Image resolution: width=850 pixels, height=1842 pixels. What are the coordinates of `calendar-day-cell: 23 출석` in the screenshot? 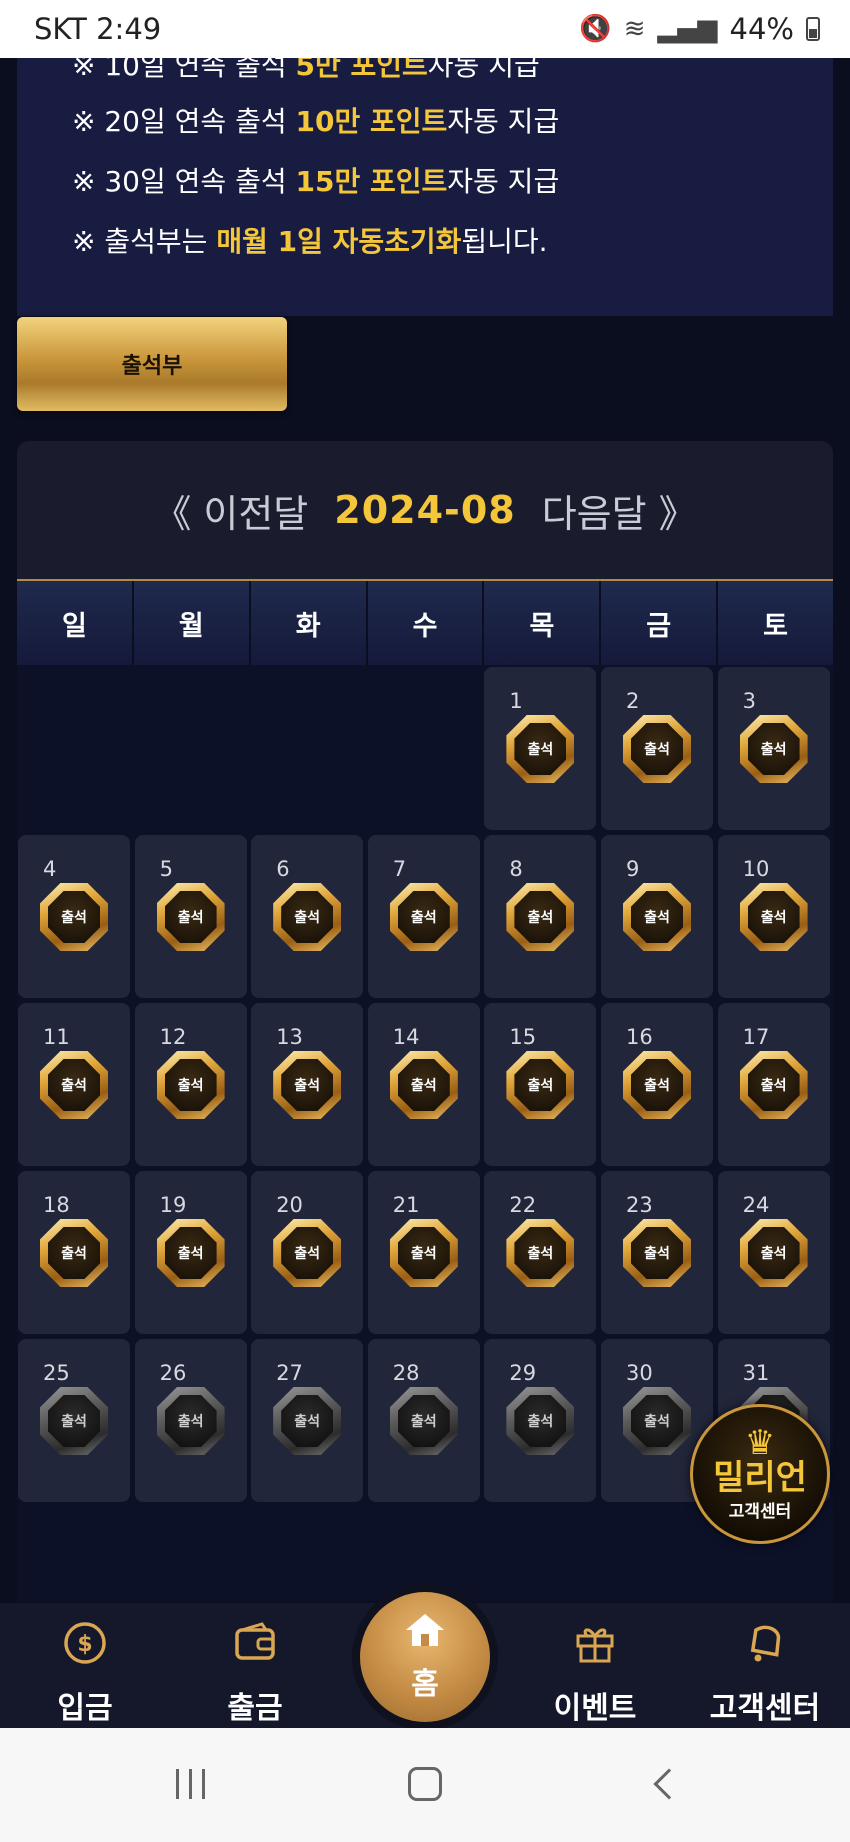 It's located at (657, 1252).